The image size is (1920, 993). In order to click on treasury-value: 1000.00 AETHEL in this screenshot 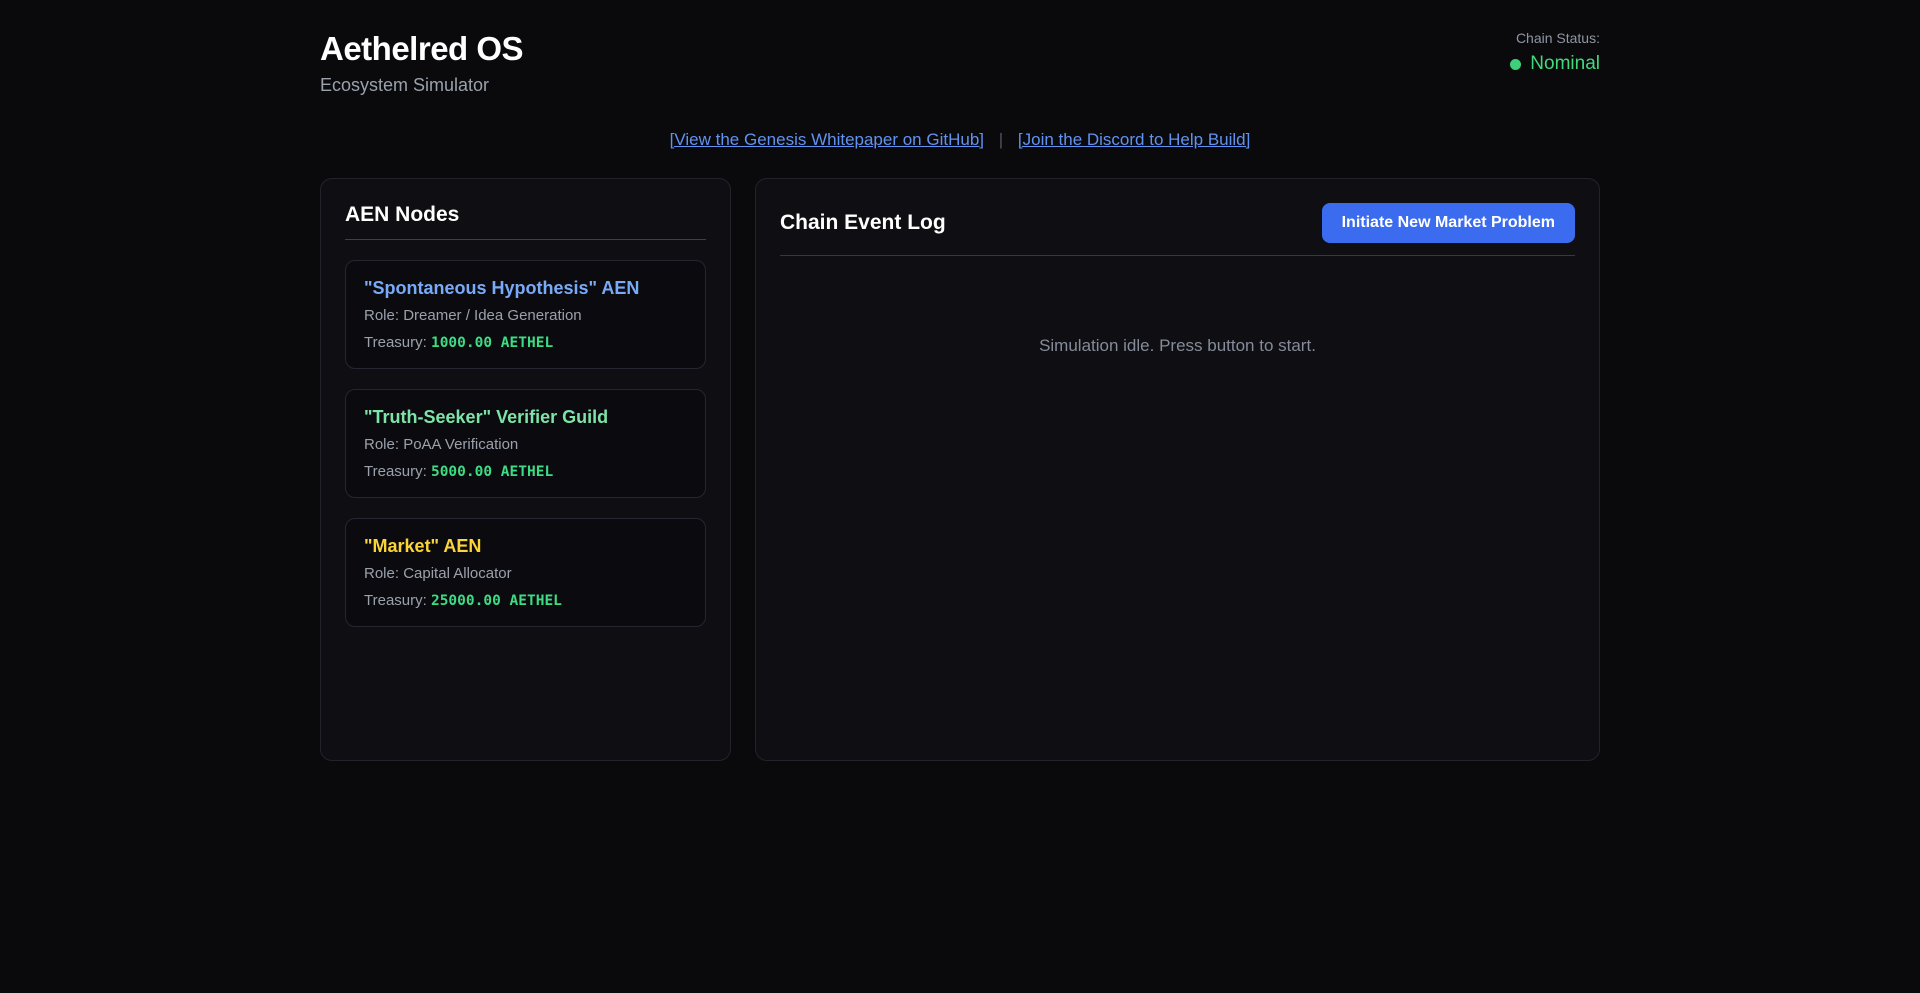, I will do `click(492, 343)`.